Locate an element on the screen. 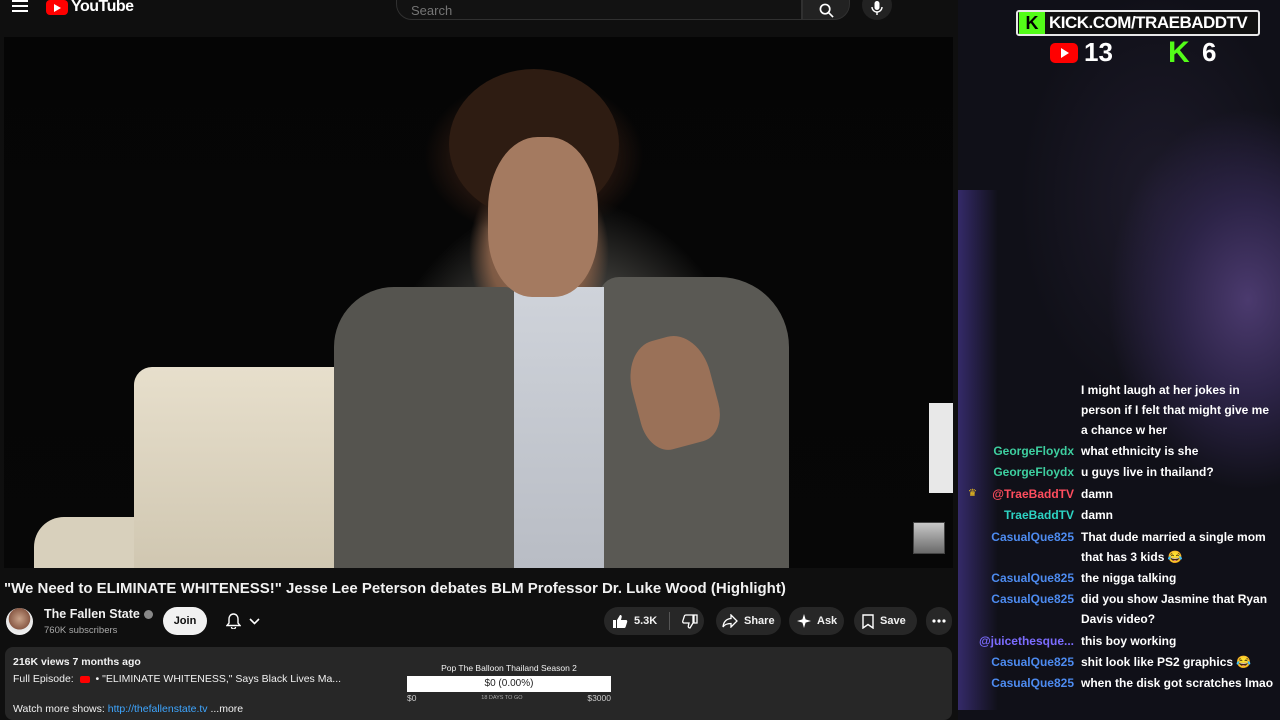 The width and height of the screenshot is (1280, 720). youtube-logo: YouTube is located at coordinates (90, 8).